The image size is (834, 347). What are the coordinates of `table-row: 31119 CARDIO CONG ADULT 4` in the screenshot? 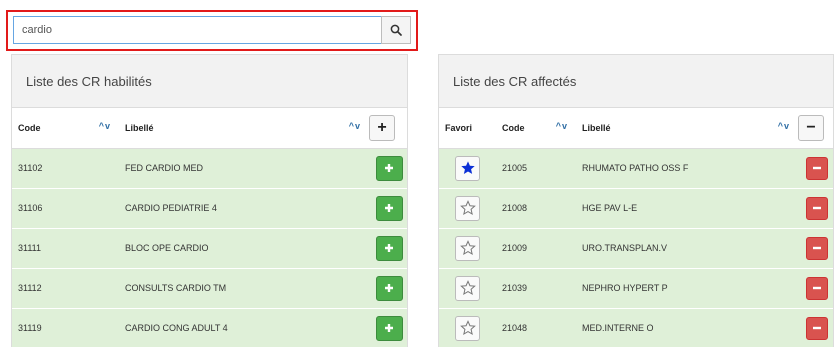 It's located at (209, 327).